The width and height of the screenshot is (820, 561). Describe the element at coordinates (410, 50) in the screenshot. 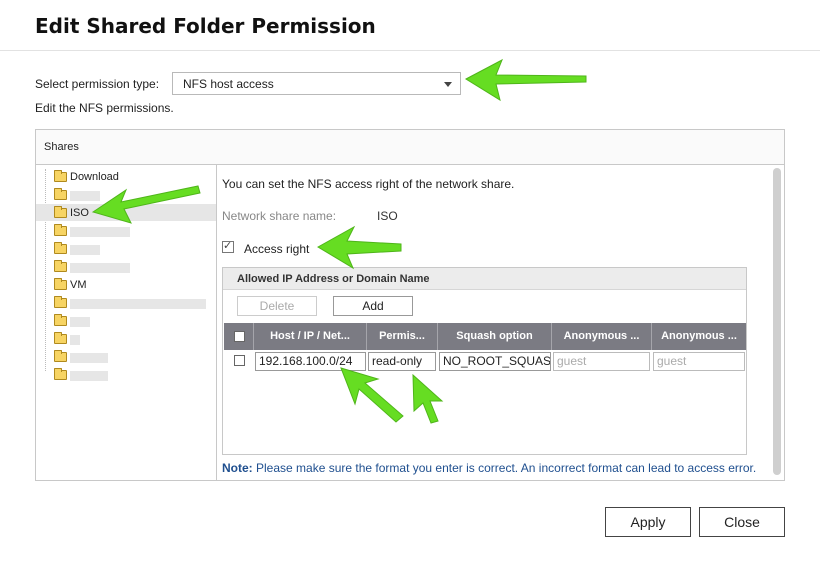

I see `title-divider` at that location.